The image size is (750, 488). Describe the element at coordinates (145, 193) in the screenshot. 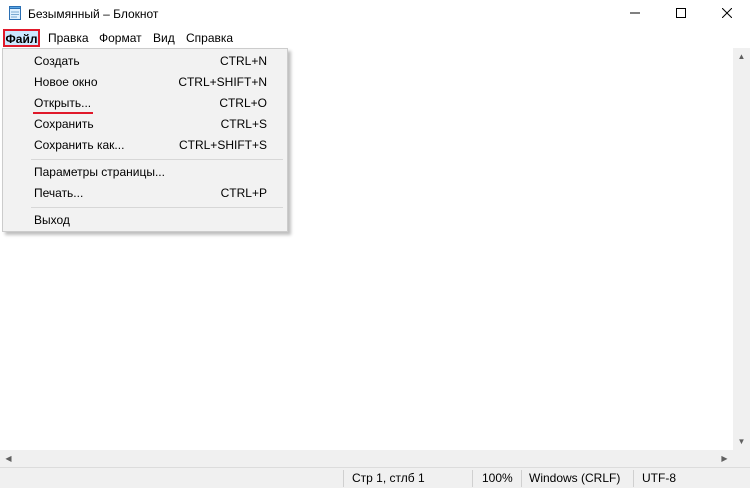

I see `menu-item-print: Печать... CTRL+P` at that location.